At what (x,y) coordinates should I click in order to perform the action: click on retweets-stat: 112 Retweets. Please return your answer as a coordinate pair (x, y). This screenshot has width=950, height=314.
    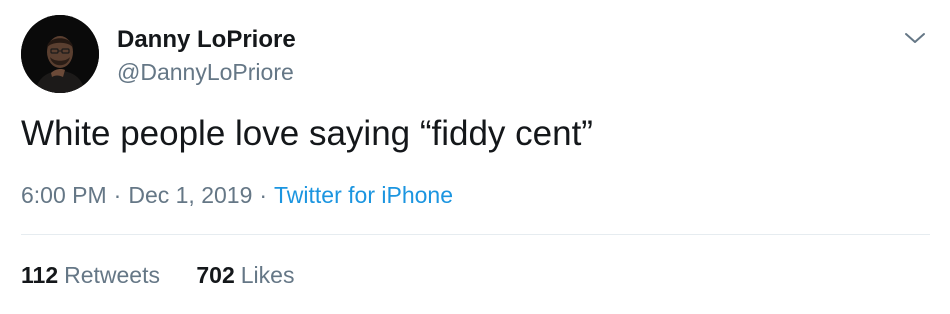
    Looking at the image, I should click on (90, 275).